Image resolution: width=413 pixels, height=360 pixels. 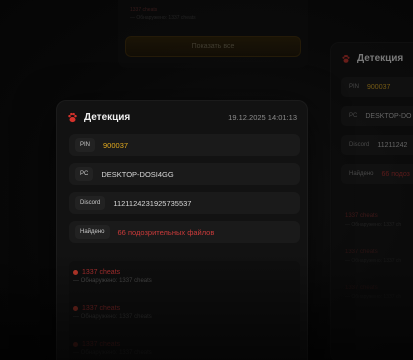 What do you see at coordinates (213, 46) in the screenshot?
I see `show-all-button: Показать все` at bounding box center [213, 46].